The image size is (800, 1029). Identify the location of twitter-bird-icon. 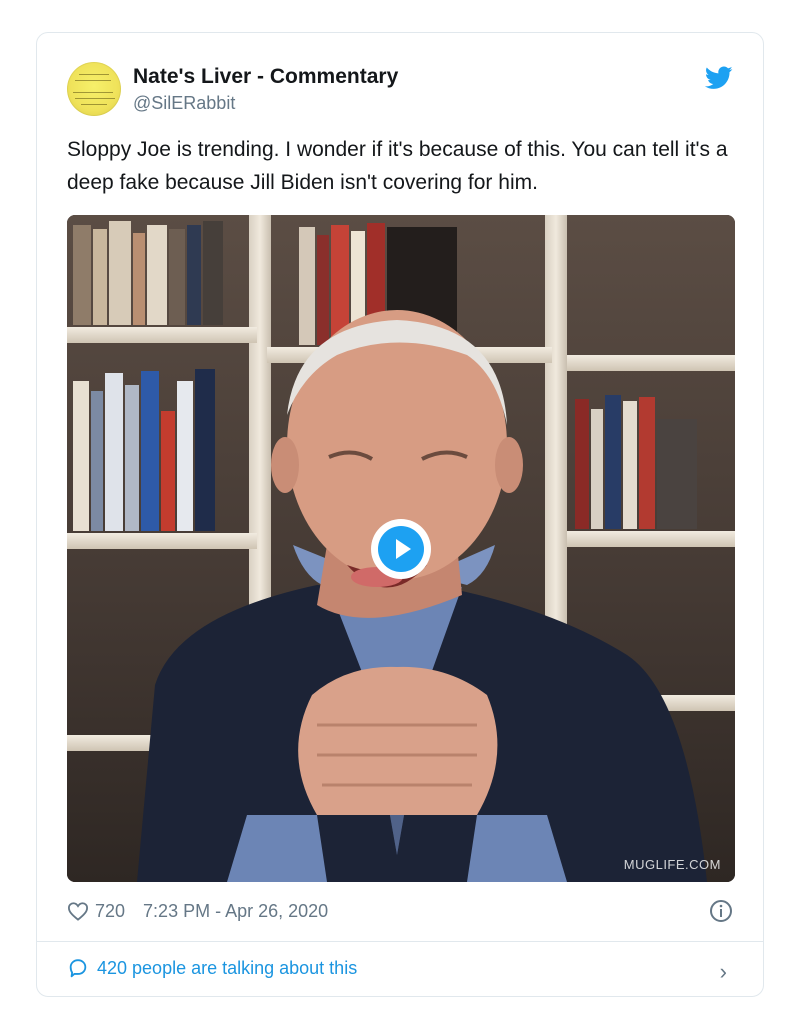
(719, 78).